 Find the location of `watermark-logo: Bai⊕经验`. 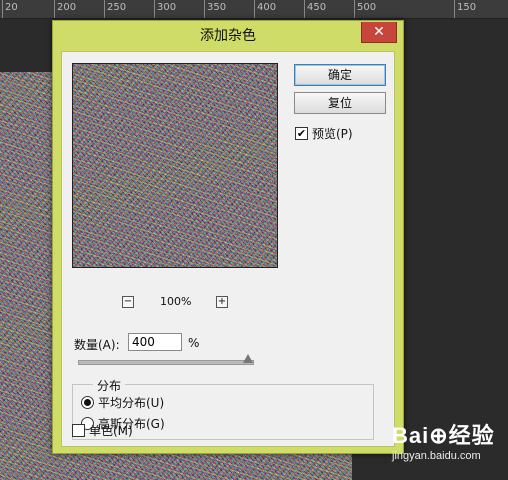

watermark-logo: Bai⊕经验 is located at coordinates (443, 435).